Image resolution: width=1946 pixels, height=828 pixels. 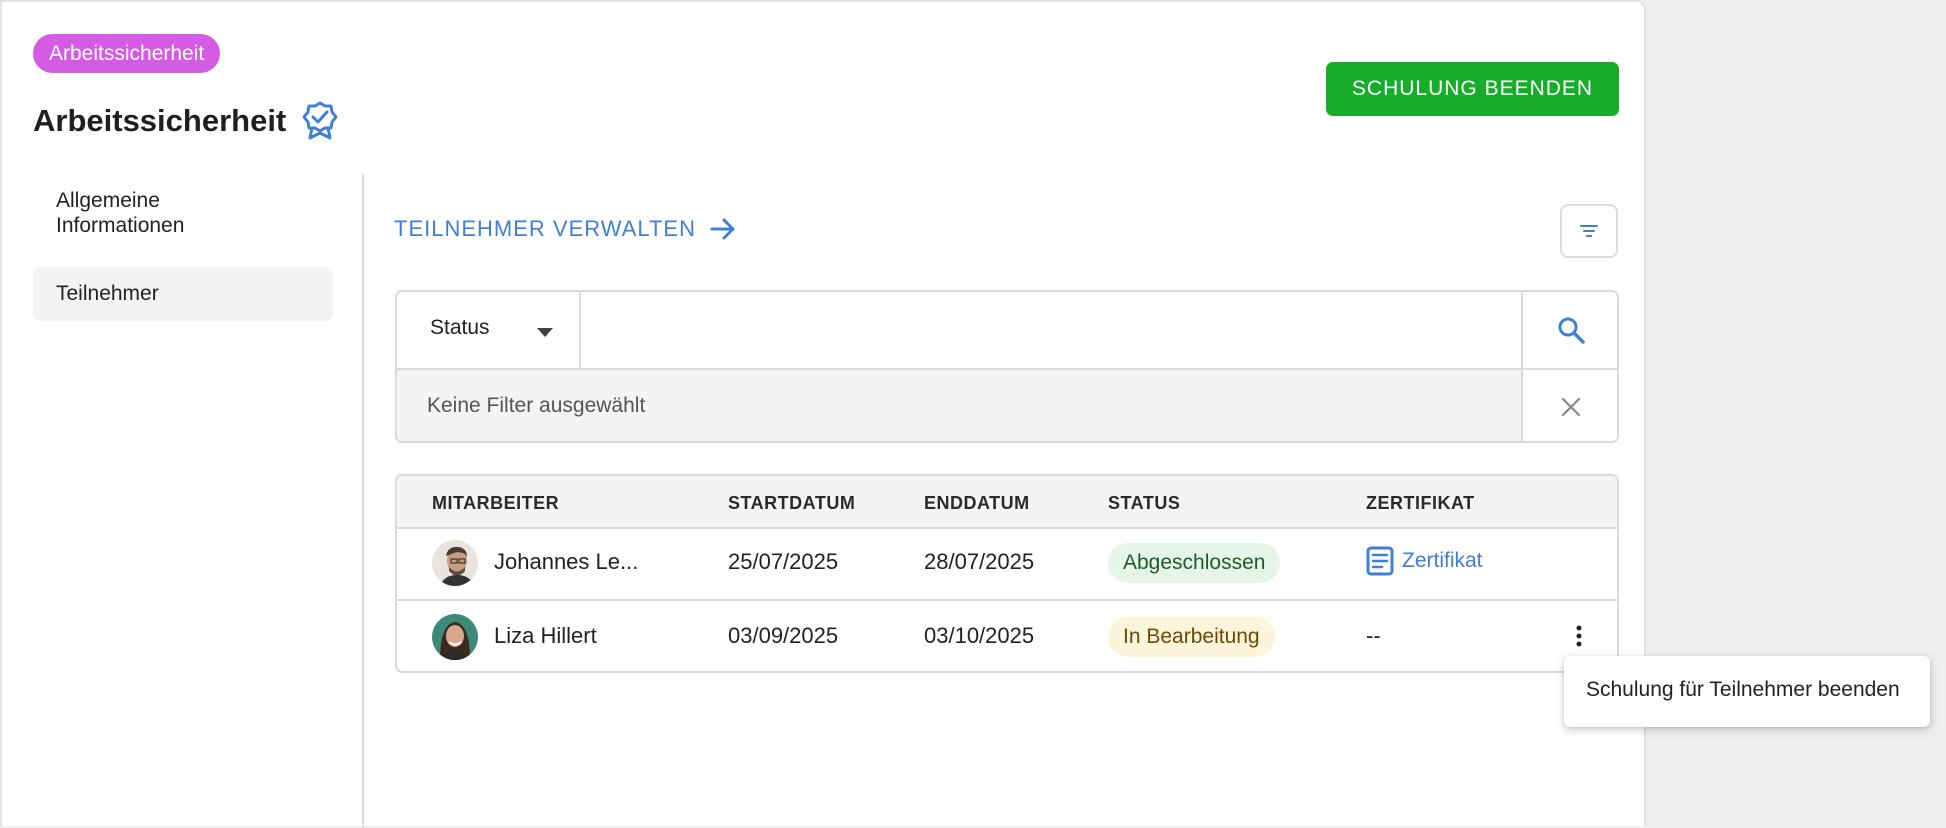 What do you see at coordinates (536, 405) in the screenshot?
I see `no-filter-text: Keine Filter ausgewählt` at bounding box center [536, 405].